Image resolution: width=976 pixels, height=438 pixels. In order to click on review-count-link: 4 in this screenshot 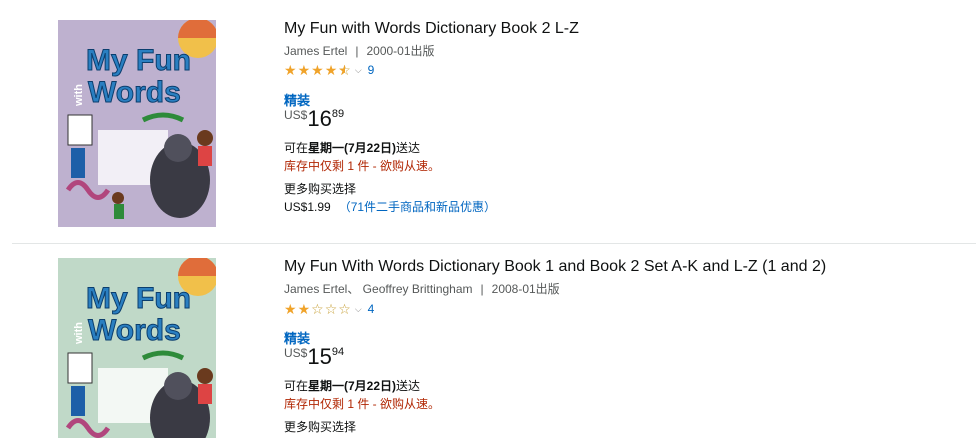, I will do `click(371, 309)`.